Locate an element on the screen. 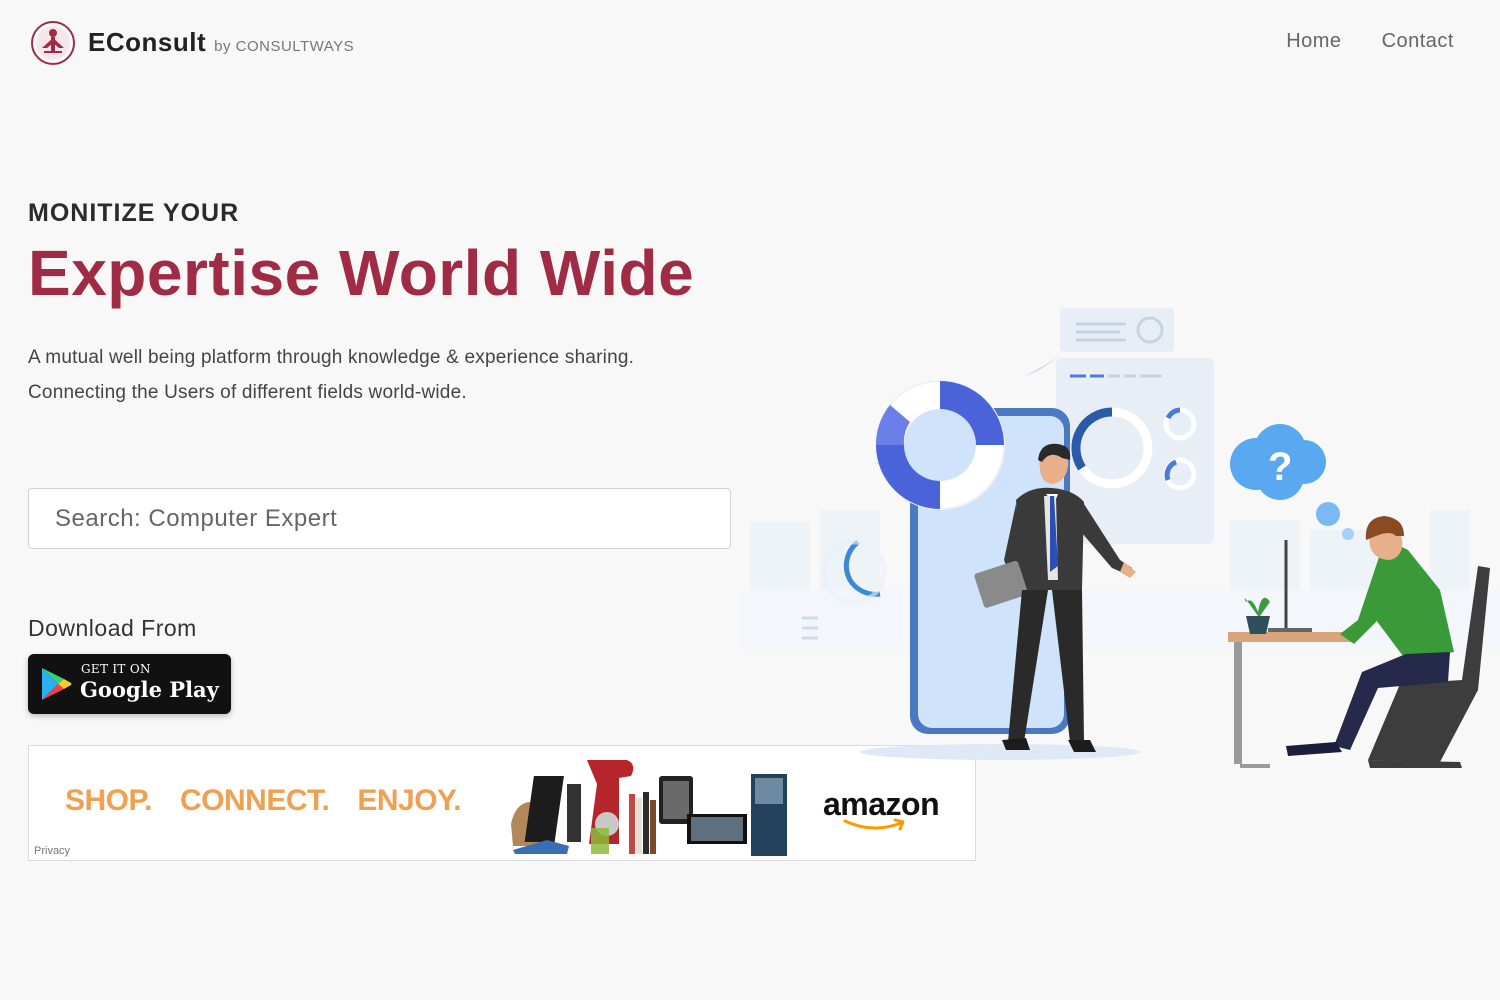  main-nav: Home Contact is located at coordinates (1370, 41).